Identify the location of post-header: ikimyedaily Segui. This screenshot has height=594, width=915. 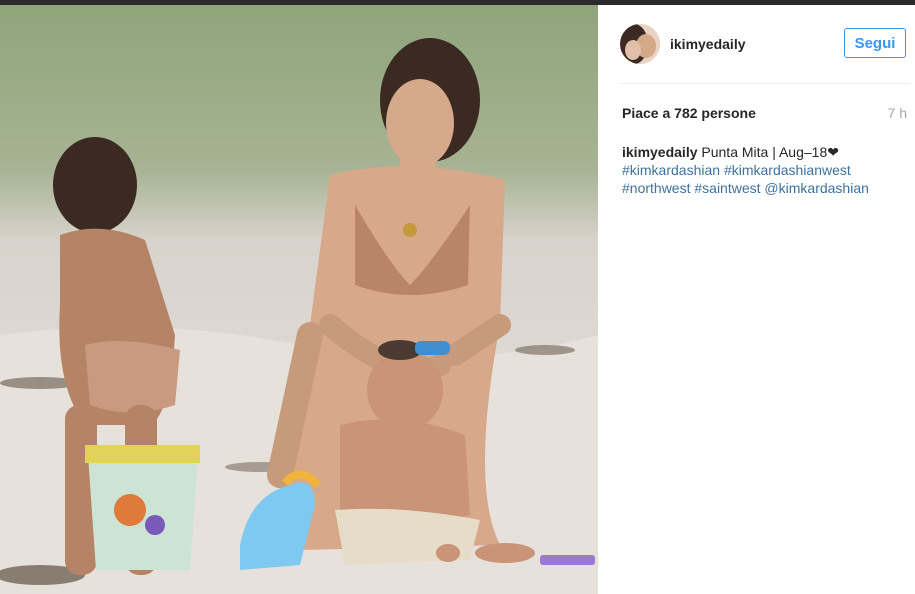
(756, 44).